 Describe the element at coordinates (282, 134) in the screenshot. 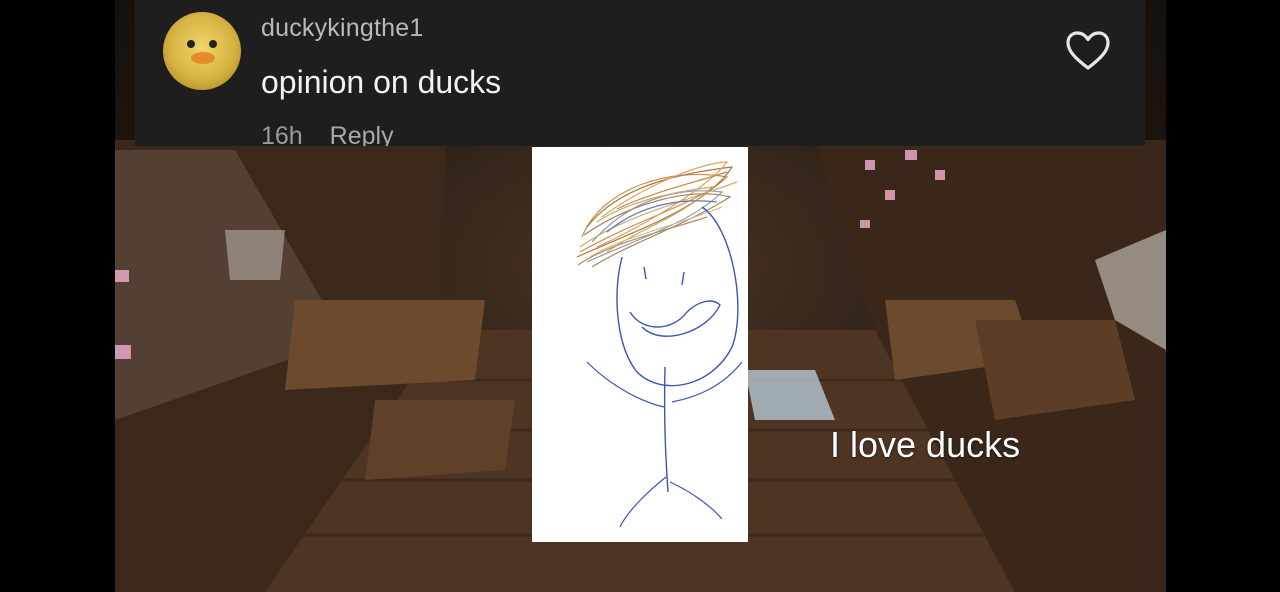

I see `comment-time: 16h` at that location.